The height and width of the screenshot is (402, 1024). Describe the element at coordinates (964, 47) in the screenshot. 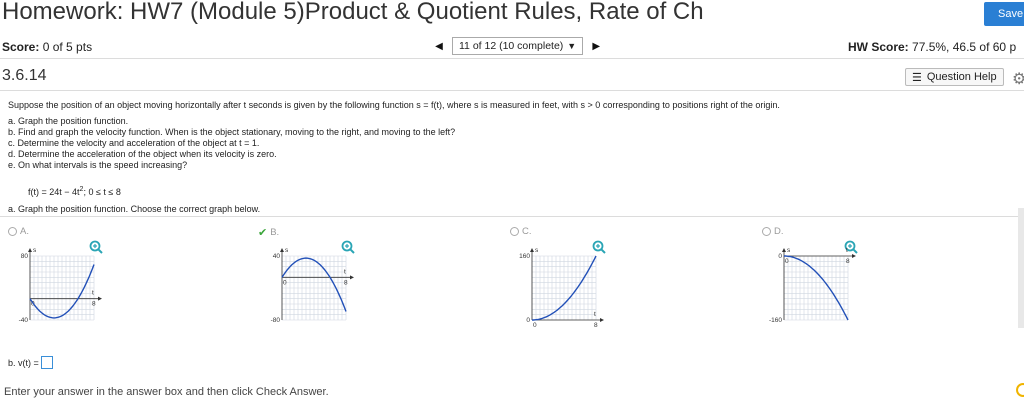

I see `hw-score-value: 77.5%, 46.5 of 60 p` at that location.